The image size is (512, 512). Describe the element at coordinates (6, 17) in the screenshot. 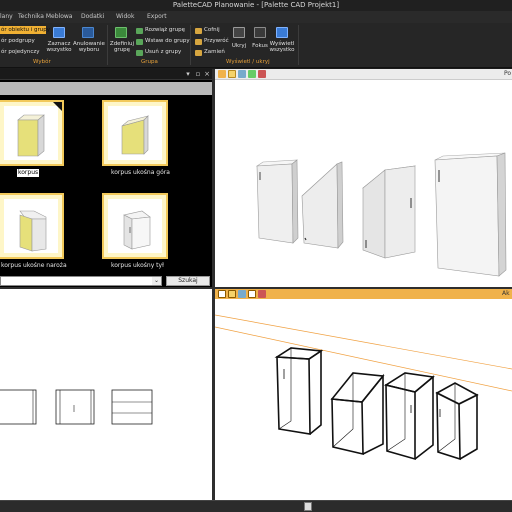

I see `menu-item-plany: lany` at that location.